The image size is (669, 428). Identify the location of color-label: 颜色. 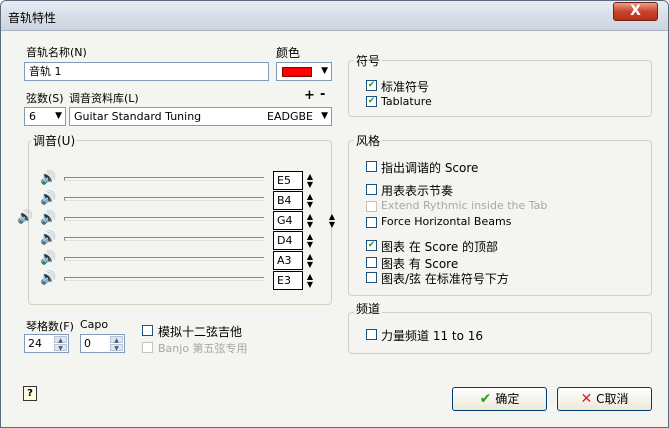
(288, 53).